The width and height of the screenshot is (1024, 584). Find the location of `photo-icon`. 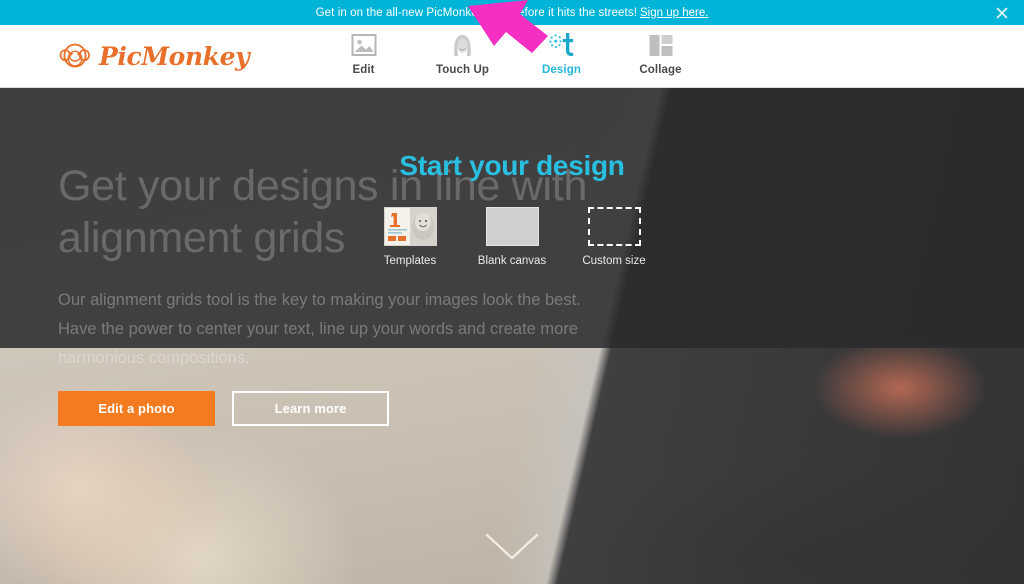

photo-icon is located at coordinates (363, 45).